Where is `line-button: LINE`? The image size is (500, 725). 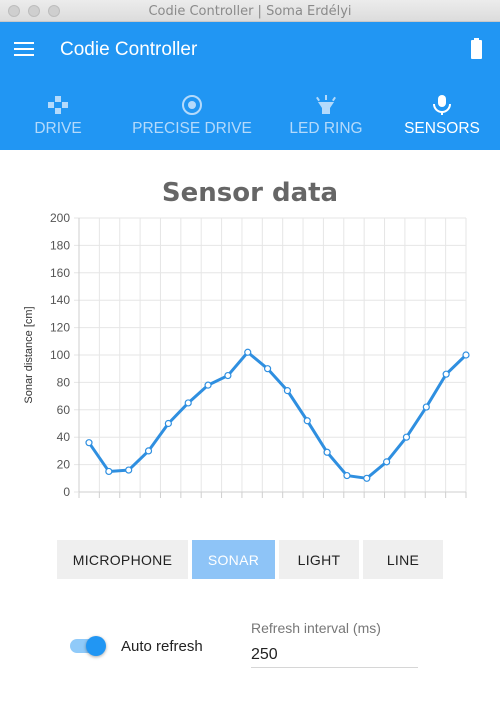 line-button: LINE is located at coordinates (403, 559).